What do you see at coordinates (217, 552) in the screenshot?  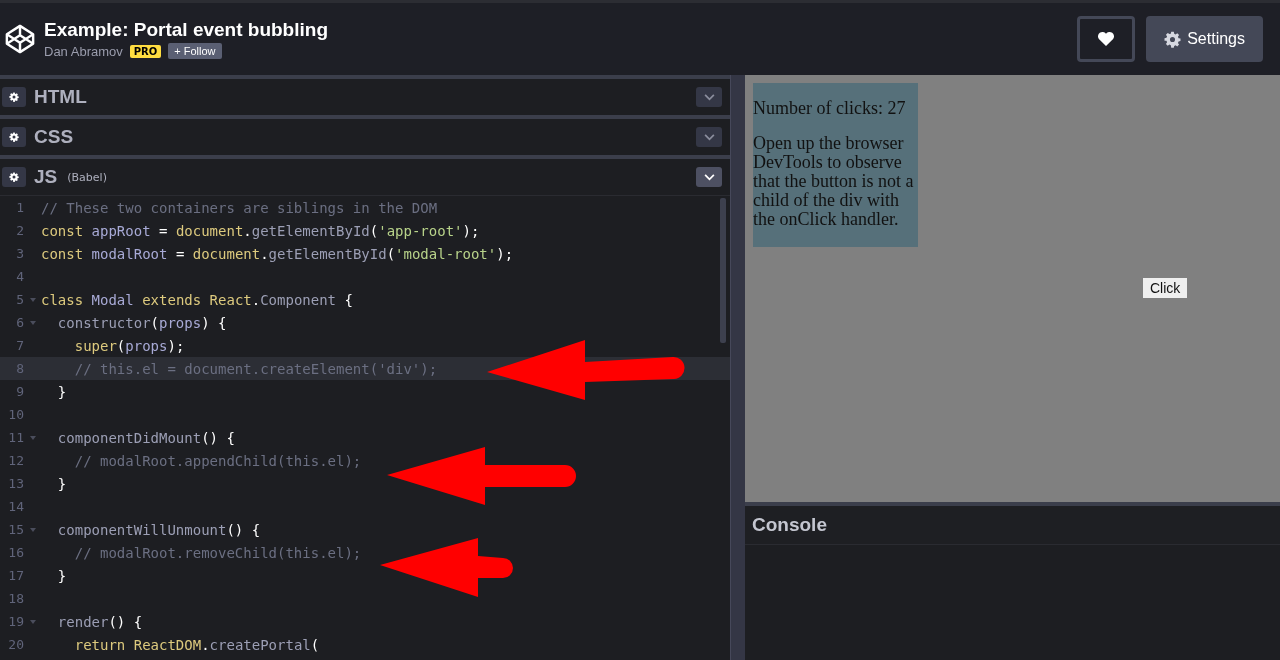 I see `code-line: // modalRoot.removeChild(this.el);` at bounding box center [217, 552].